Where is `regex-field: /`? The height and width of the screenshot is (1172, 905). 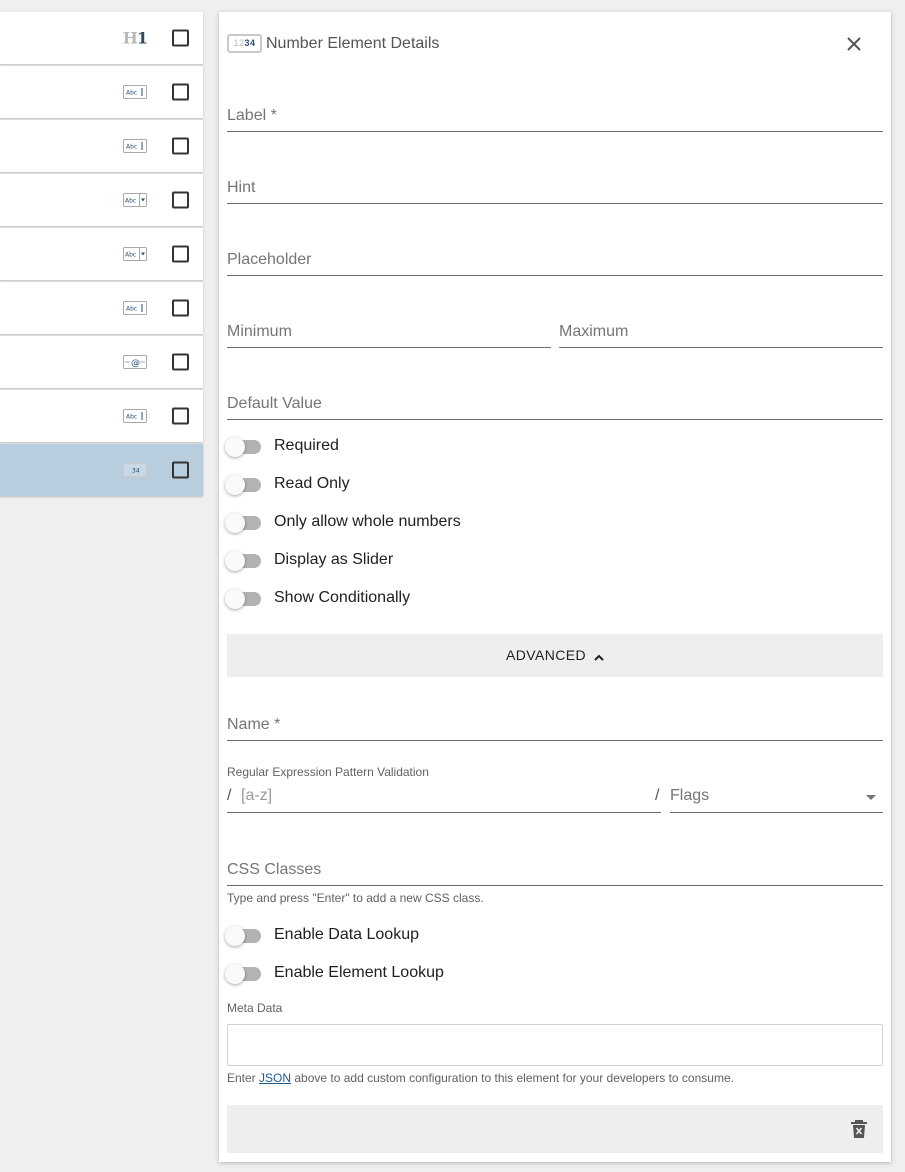 regex-field: / is located at coordinates (444, 797).